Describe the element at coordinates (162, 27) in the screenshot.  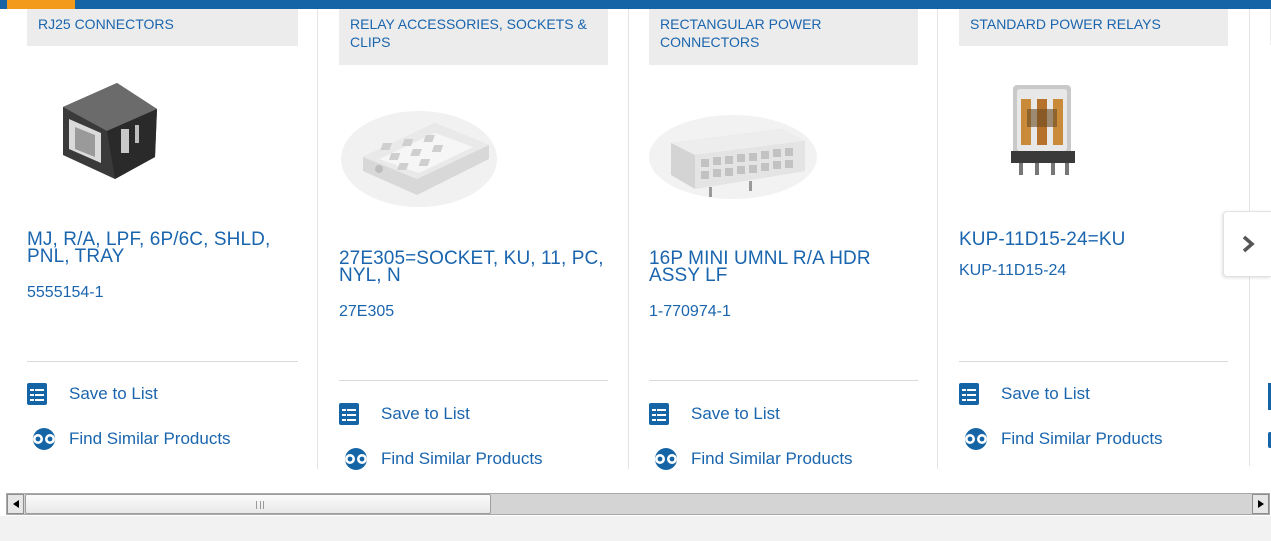
I see `category-badge: RJ25 CONNECTORS` at that location.